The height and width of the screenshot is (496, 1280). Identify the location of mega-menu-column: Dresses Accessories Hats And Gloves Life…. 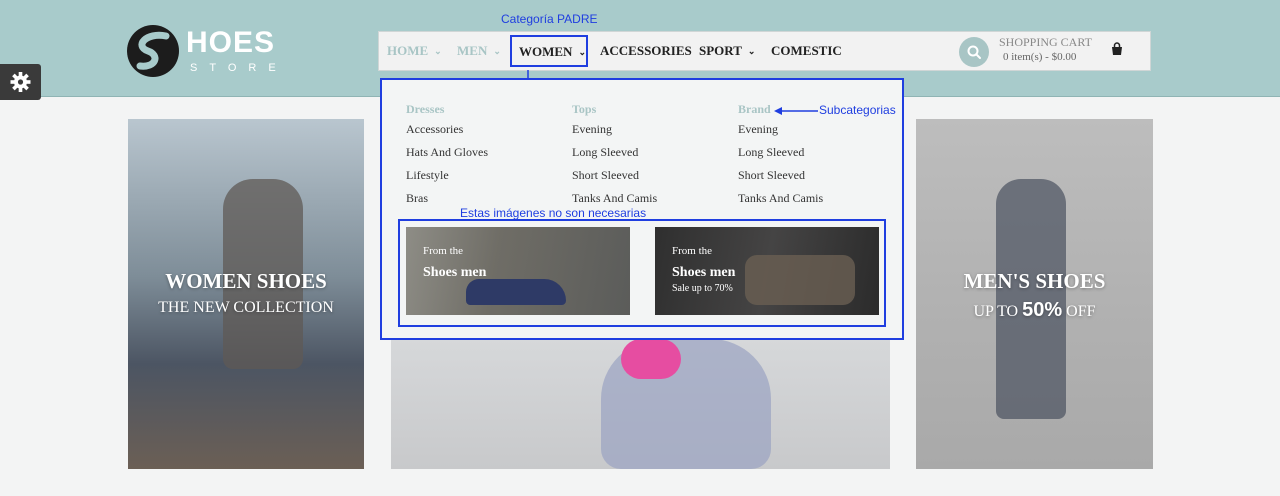
(447, 158).